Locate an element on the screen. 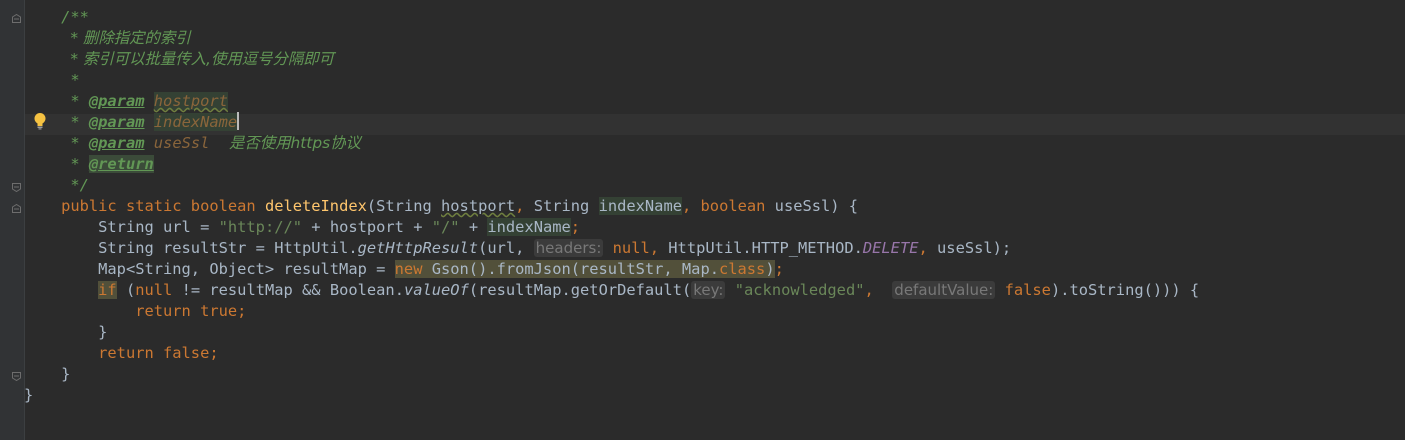 The height and width of the screenshot is (440, 1405). code-token: HttpUtil.HTTP_METHOD. is located at coordinates (765, 248).